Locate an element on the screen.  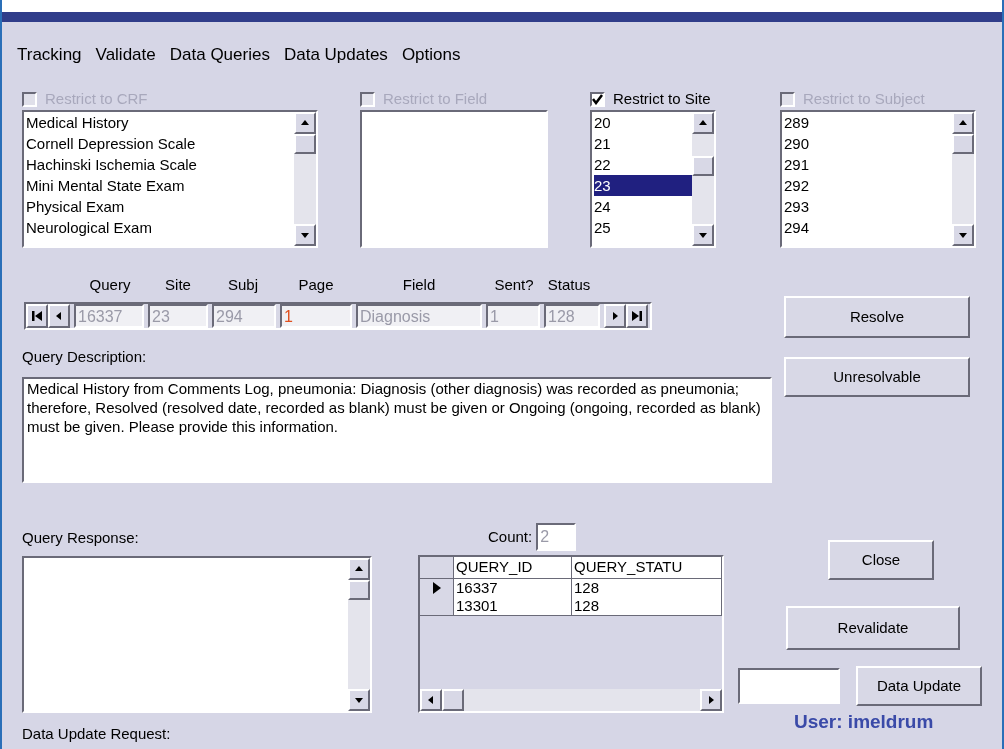
list-item: 23 is located at coordinates (643, 185).